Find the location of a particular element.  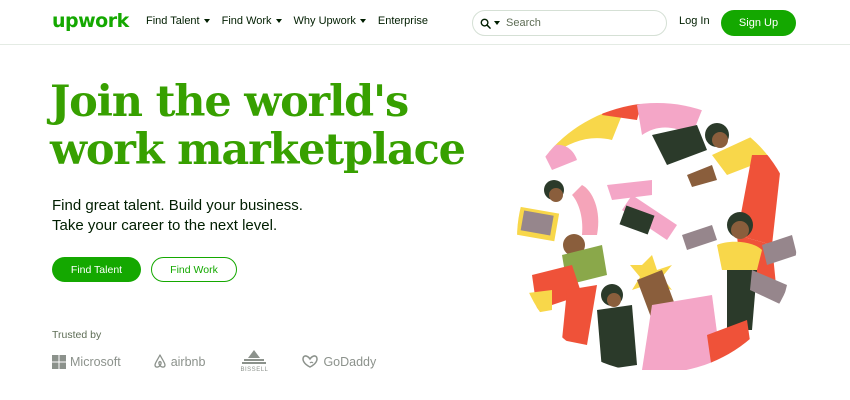

hero-subtitle-line-2: Take your career to the next level. is located at coordinates (165, 225).